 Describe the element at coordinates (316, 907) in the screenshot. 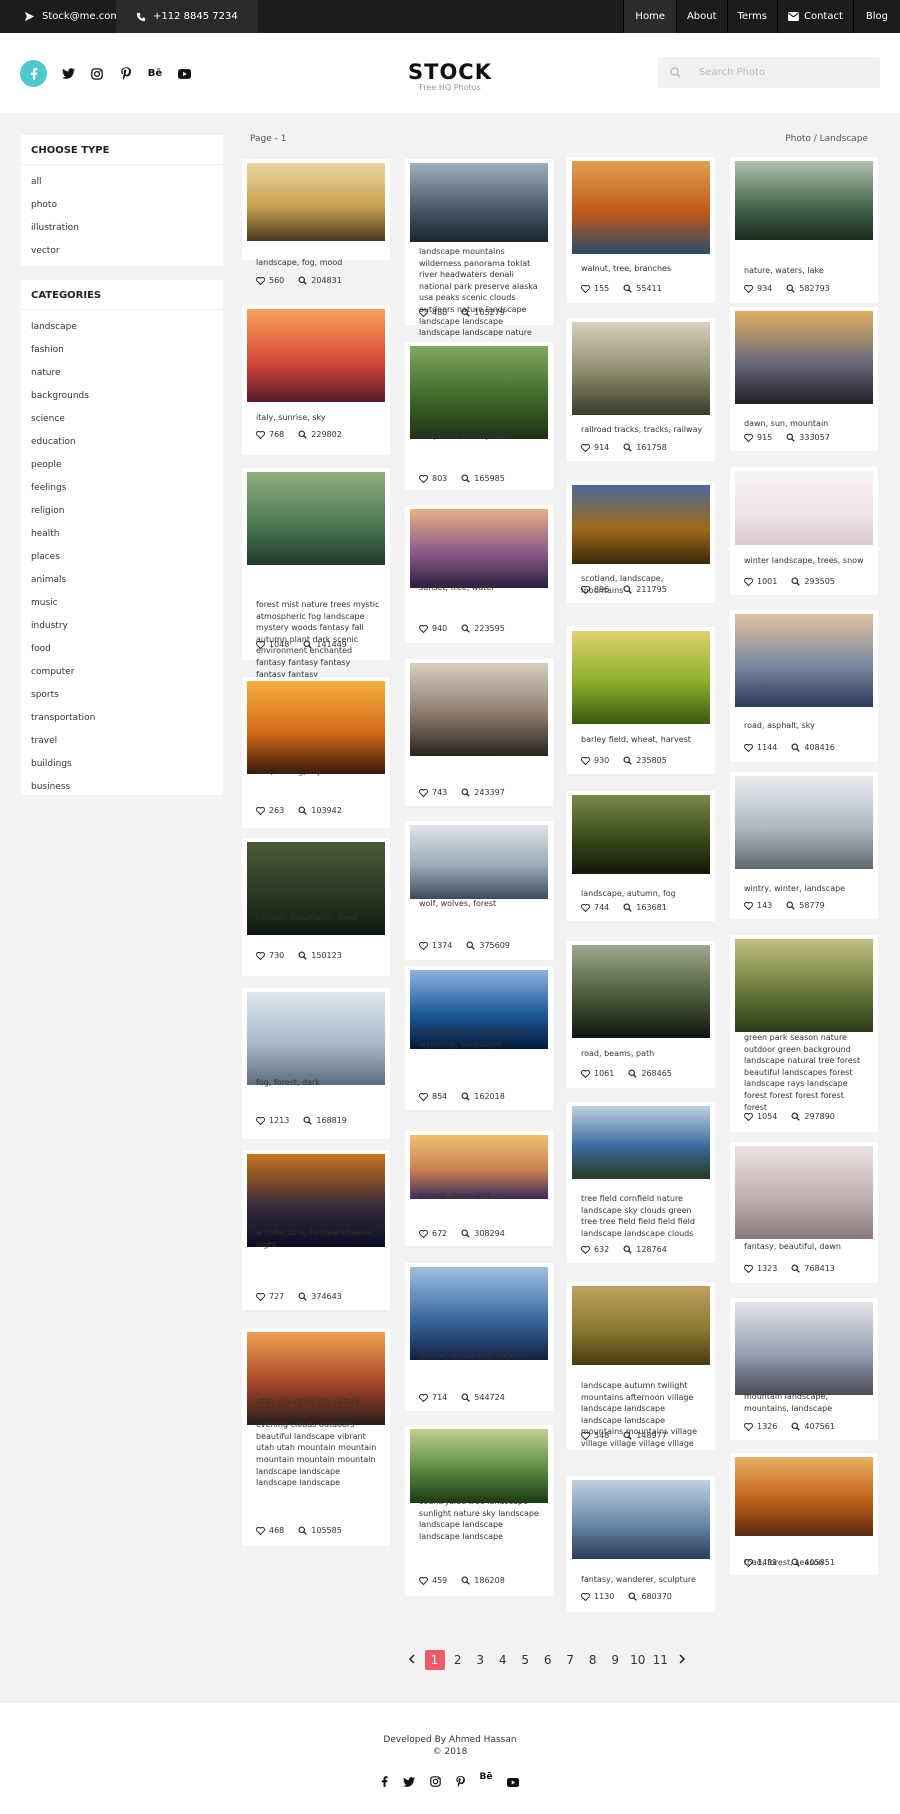

I see `photo-card: canyon, mountains, deep 730 150123` at that location.